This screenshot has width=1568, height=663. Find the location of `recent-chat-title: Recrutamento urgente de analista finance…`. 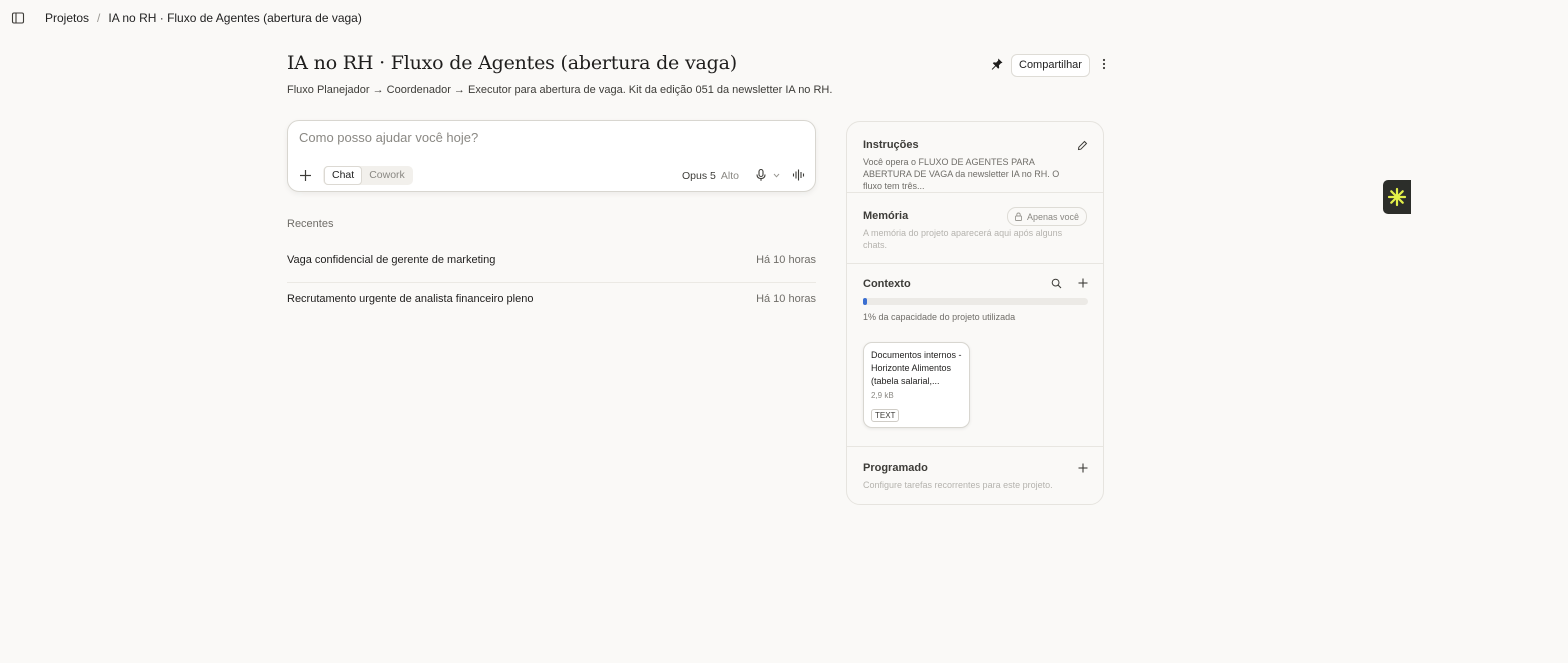

recent-chat-title: Recrutamento urgente de analista finance… is located at coordinates (410, 299).